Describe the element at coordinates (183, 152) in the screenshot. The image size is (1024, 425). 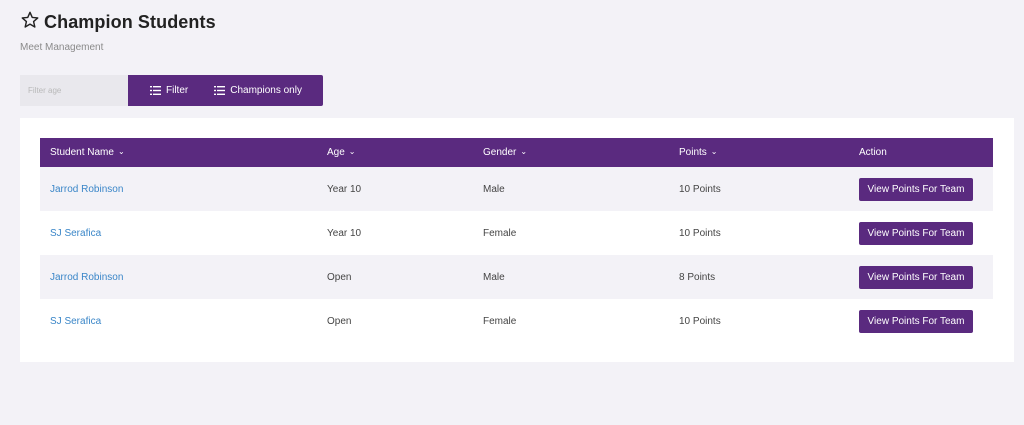
I see `column-header-student-name: Student Name ⌄` at that location.